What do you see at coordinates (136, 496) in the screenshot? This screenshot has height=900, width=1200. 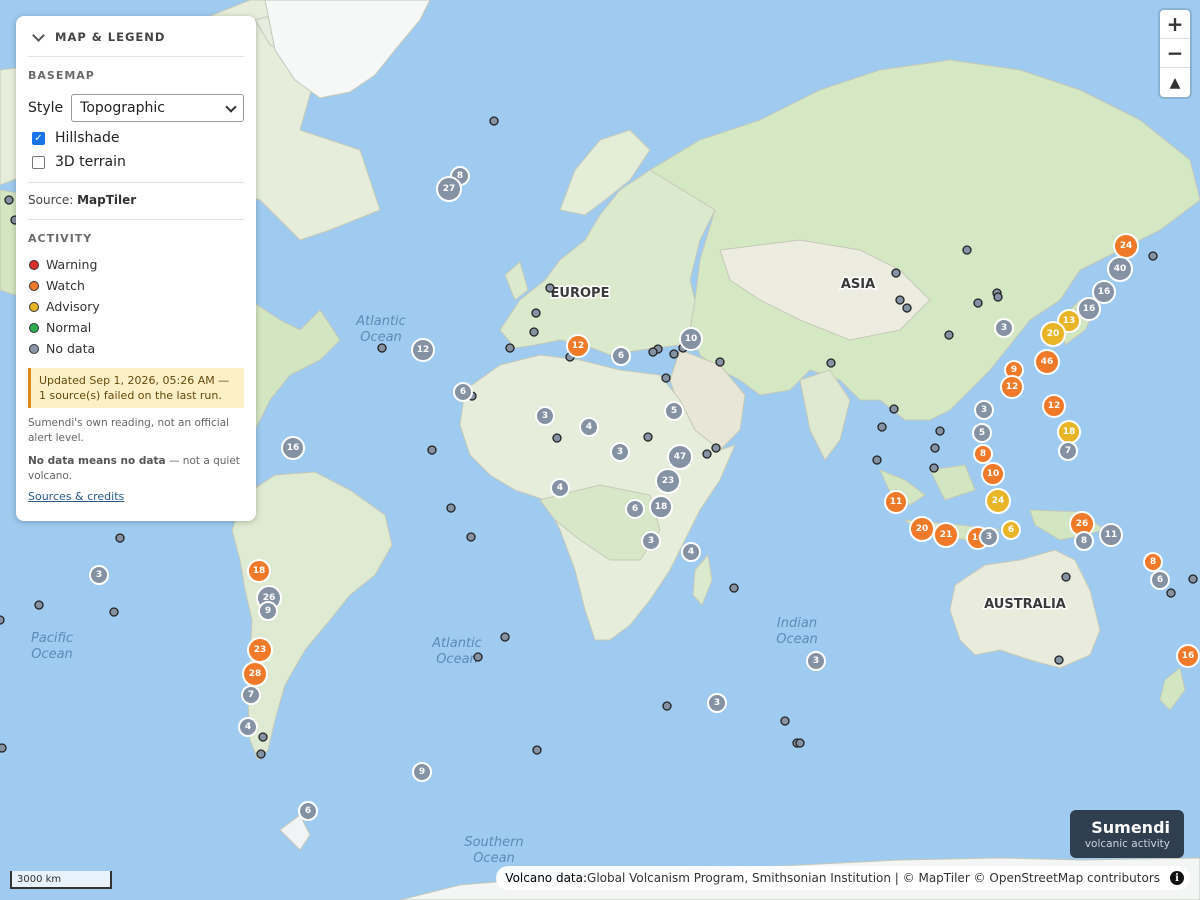 I see `sources-credits-link: Sources & credits` at bounding box center [136, 496].